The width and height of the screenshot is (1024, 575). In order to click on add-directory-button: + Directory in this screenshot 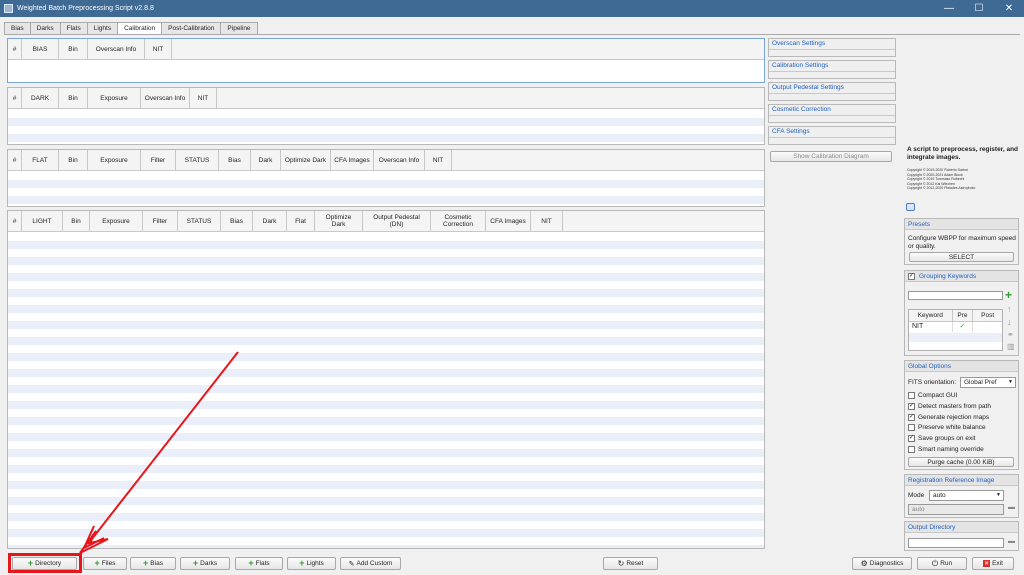, I will do `click(44, 563)`.